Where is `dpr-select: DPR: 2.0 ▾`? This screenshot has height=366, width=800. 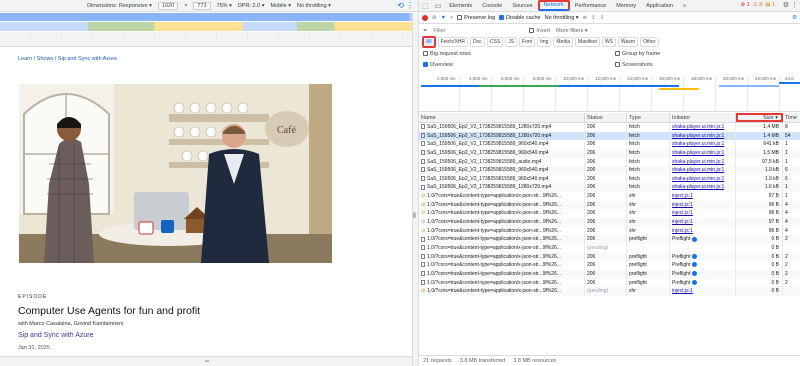 dpr-select: DPR: 2.0 ▾ is located at coordinates (251, 6).